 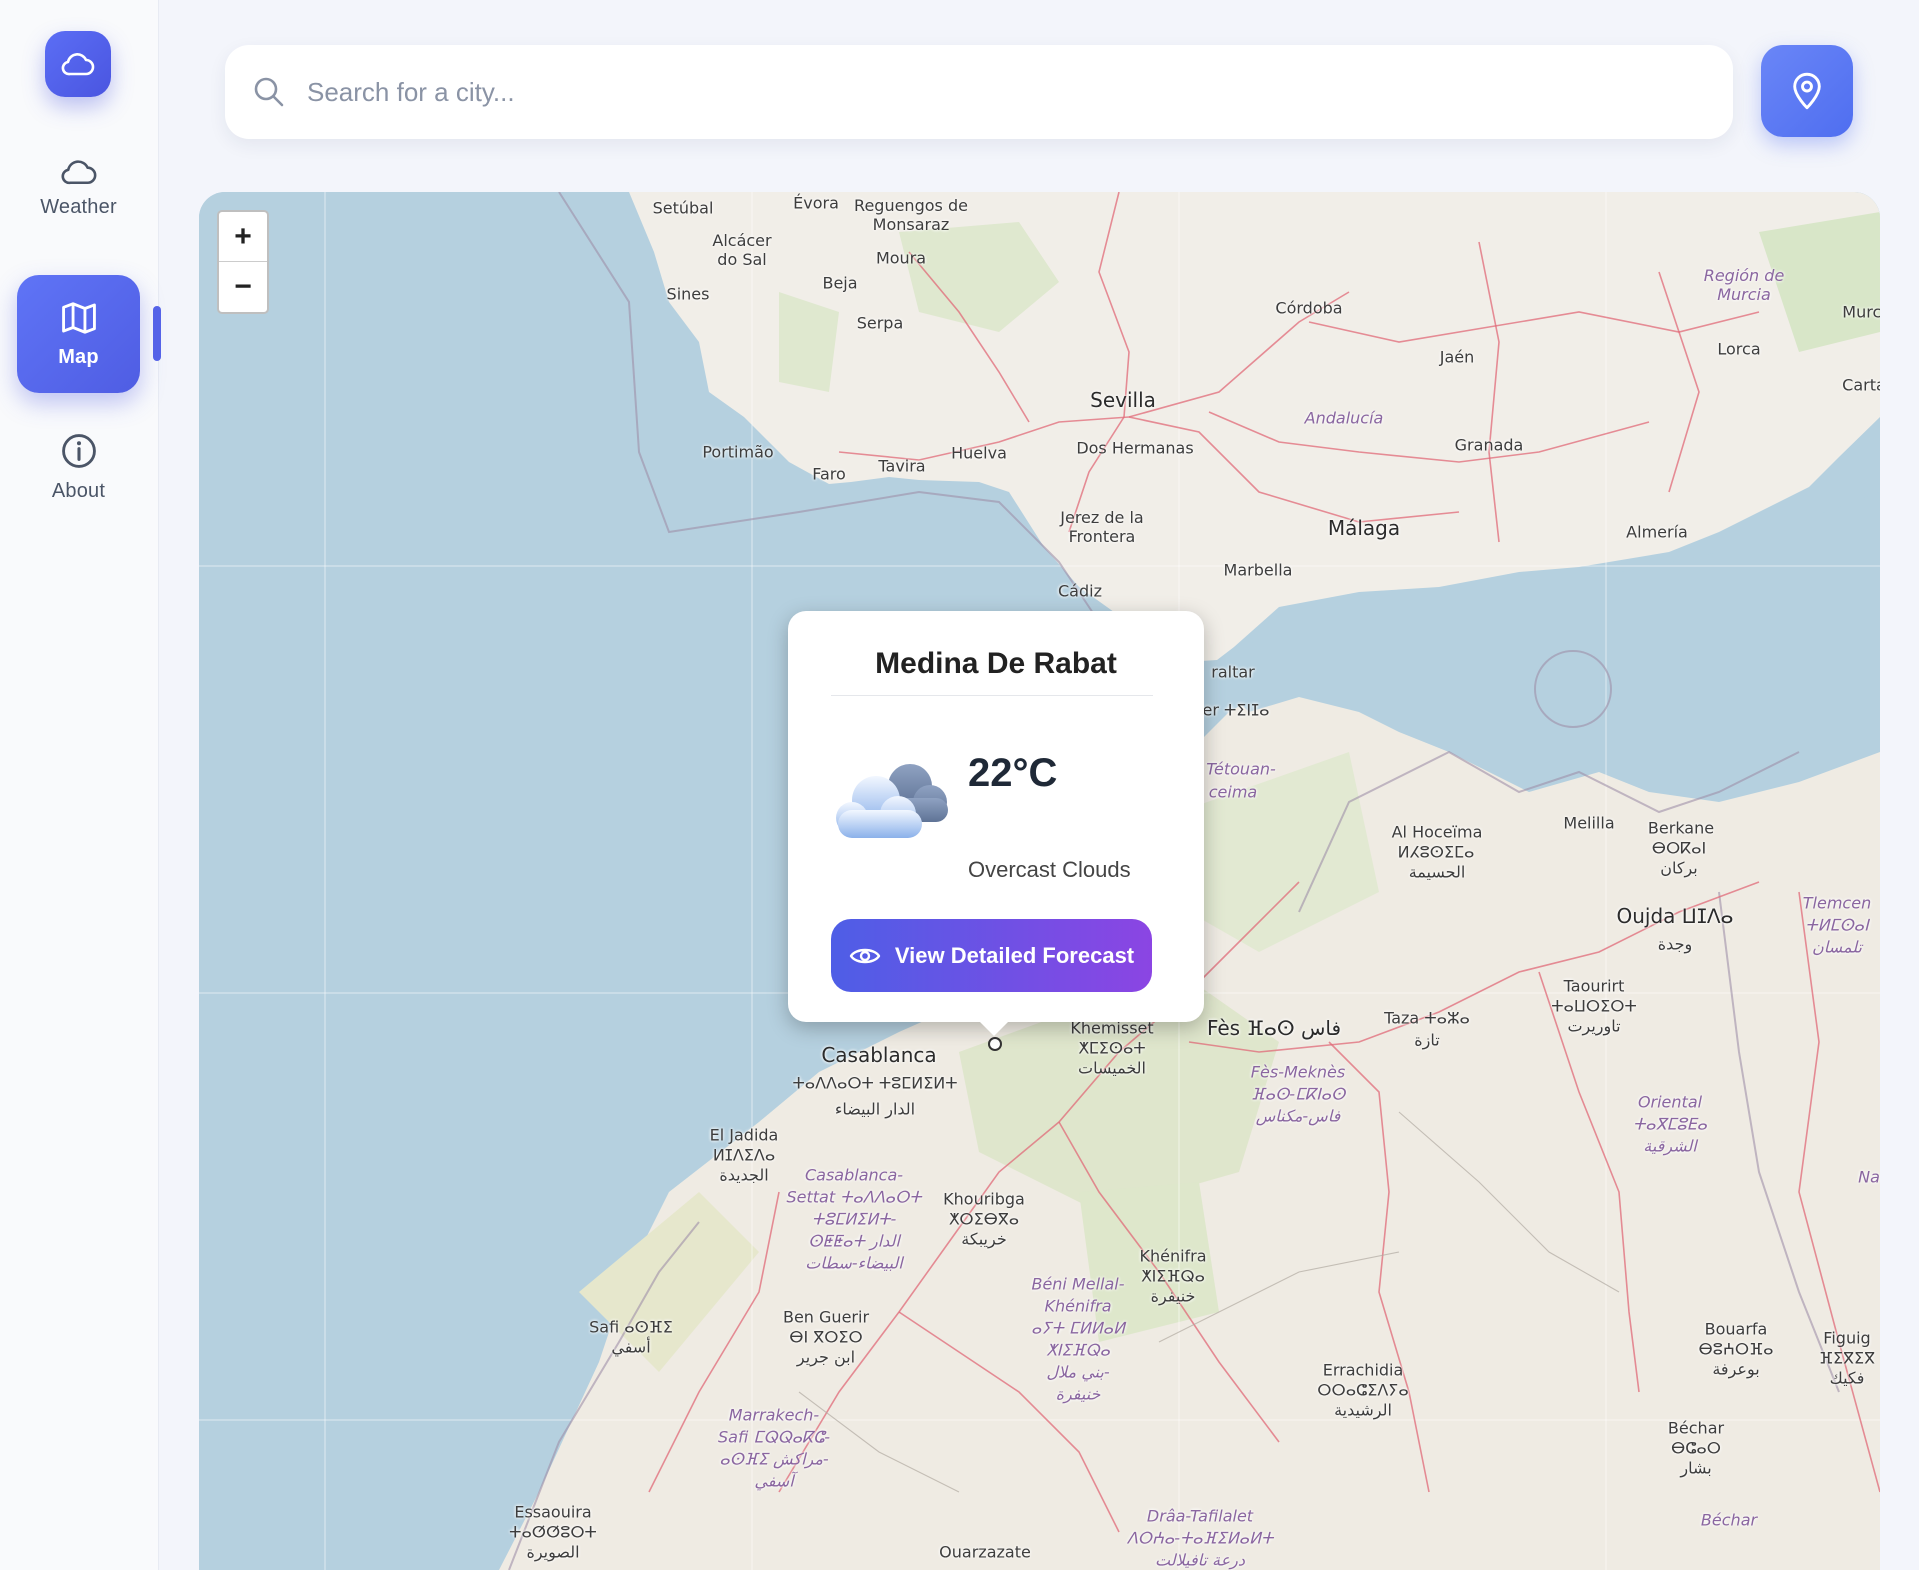 I want to click on map-label: Murci, so click(x=1861, y=312).